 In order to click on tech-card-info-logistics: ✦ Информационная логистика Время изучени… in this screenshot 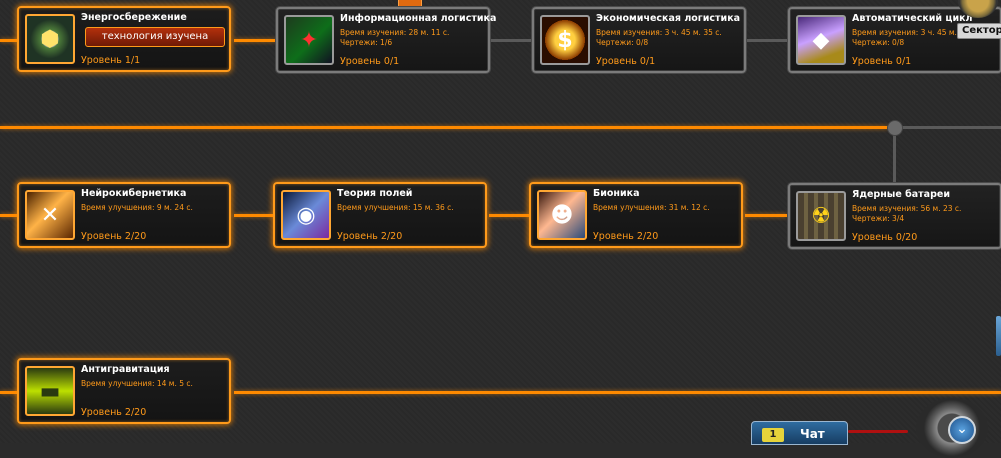, I will do `click(386, 40)`.